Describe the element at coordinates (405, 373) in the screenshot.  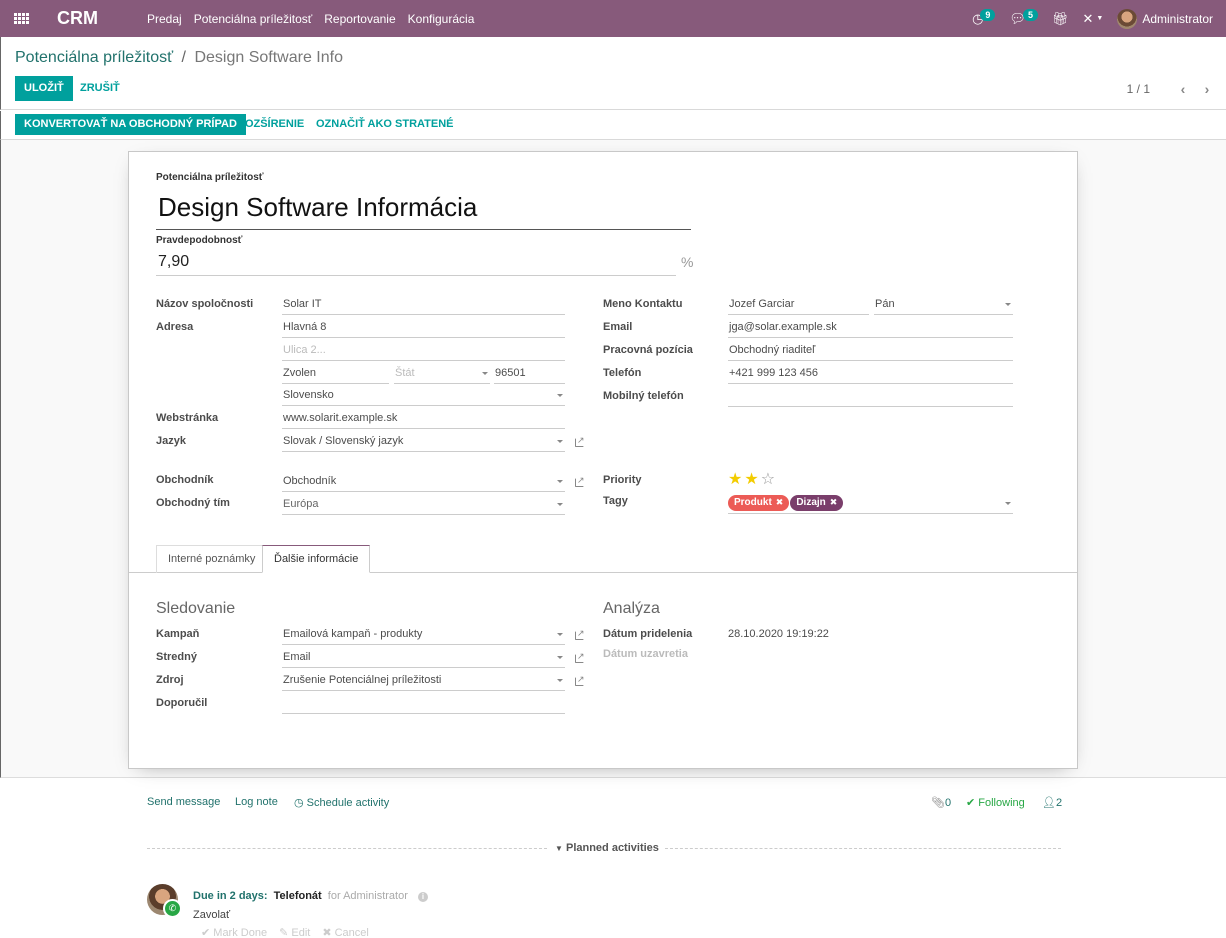
I see `state-placeholder: Štát` at that location.